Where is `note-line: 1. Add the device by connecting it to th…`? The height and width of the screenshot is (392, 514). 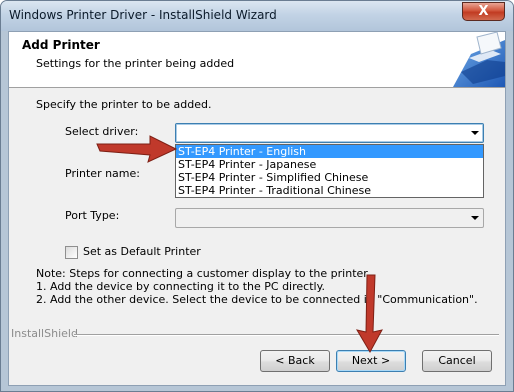
note-line: 1. Add the device by connecting it to th… is located at coordinates (181, 286).